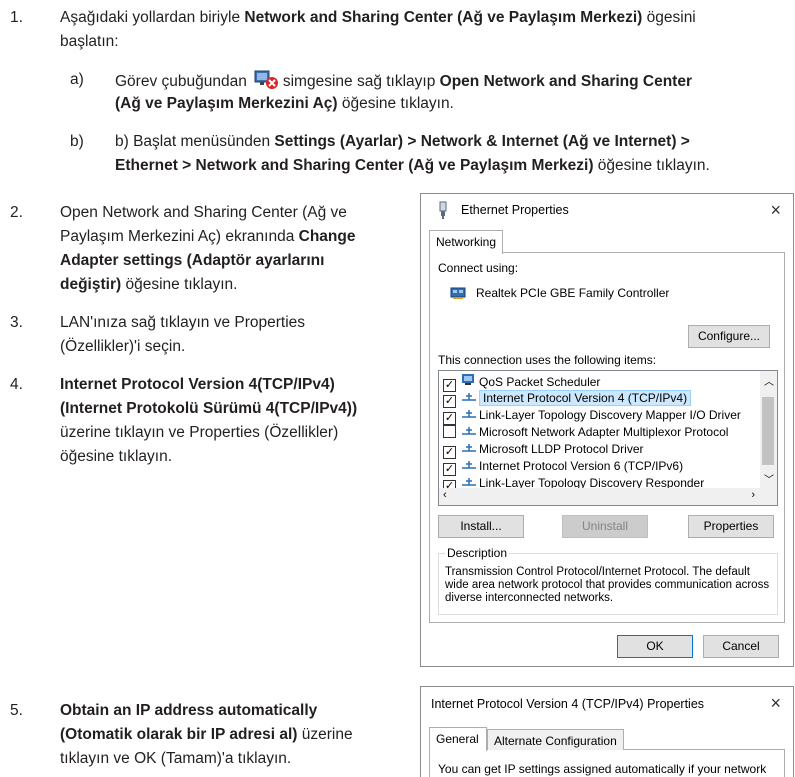  What do you see at coordinates (208, 236) in the screenshot?
I see `step-2-line2: Paylaşım Merkezini Aç) ekranında Change` at bounding box center [208, 236].